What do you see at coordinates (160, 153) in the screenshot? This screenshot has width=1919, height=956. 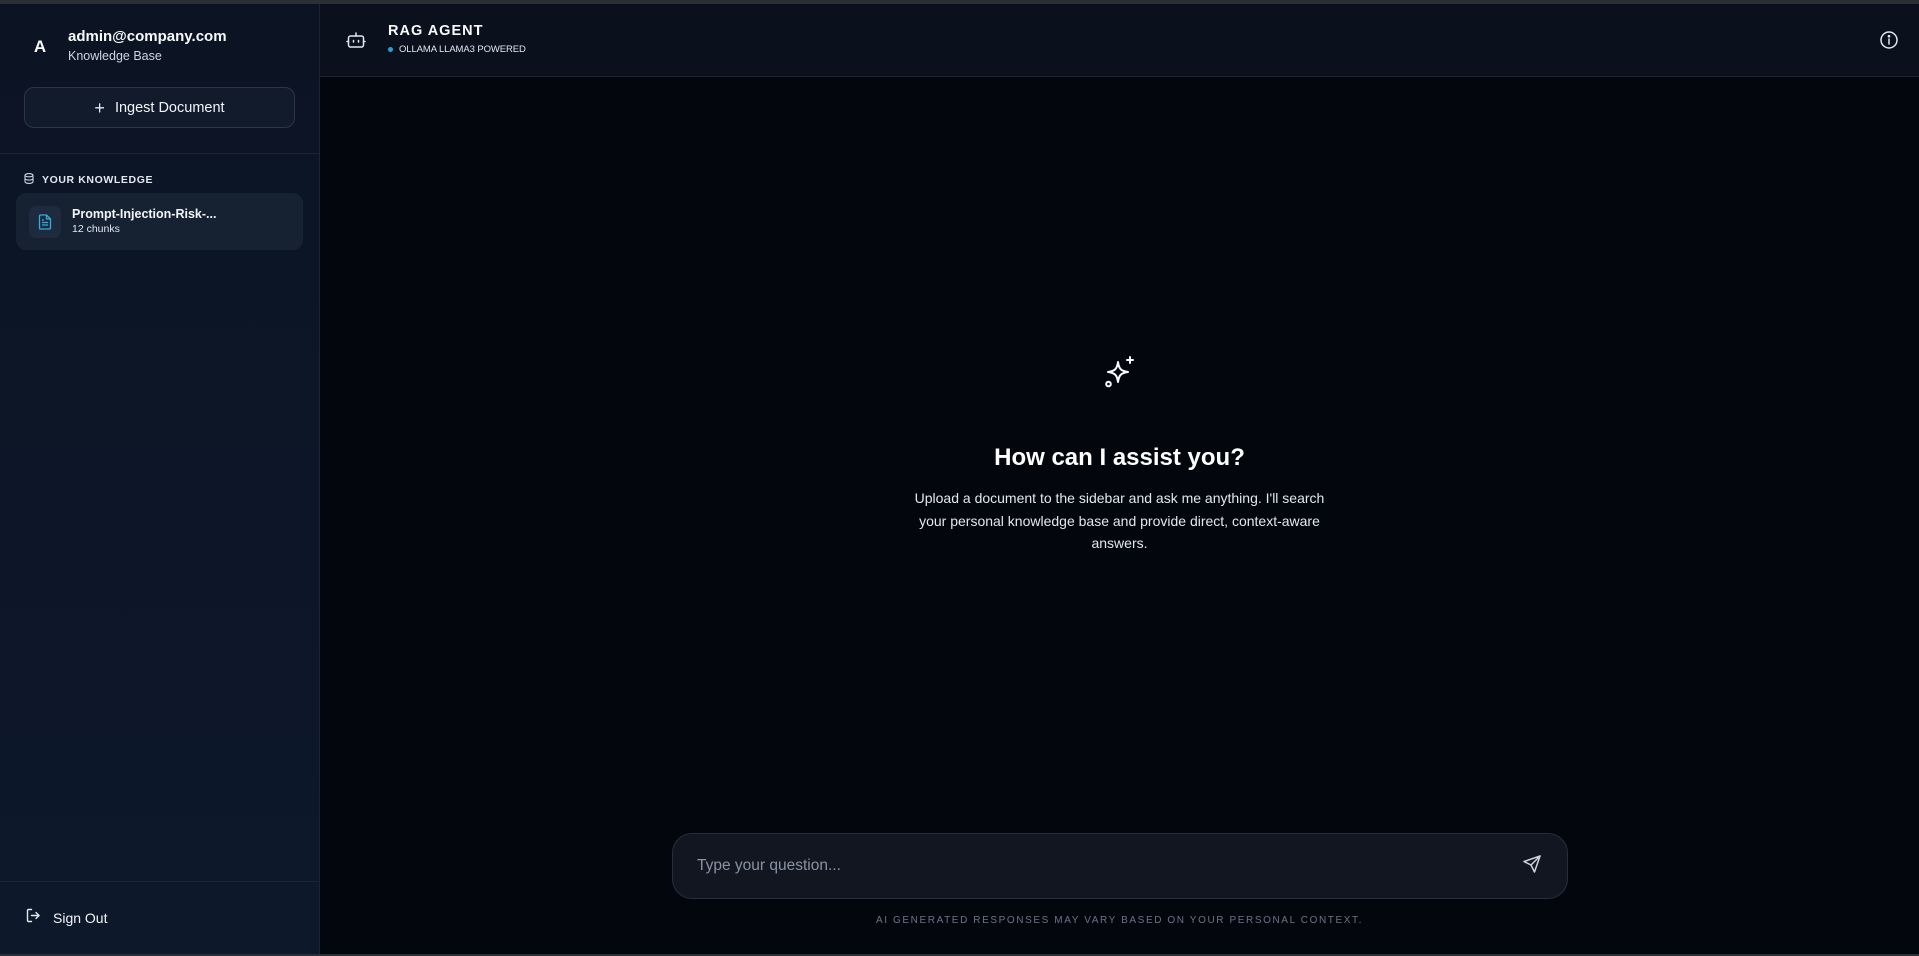 I see `sidebar-divider` at bounding box center [160, 153].